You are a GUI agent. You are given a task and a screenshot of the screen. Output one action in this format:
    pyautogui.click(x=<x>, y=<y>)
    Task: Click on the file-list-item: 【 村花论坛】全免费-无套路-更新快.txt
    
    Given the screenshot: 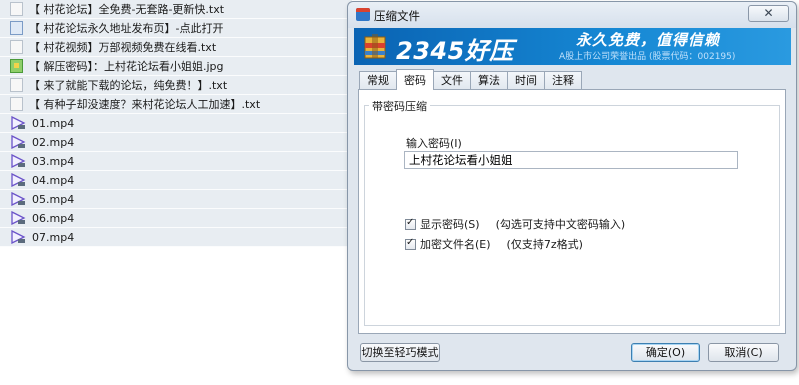 What is the action you would take?
    pyautogui.click(x=176, y=9)
    